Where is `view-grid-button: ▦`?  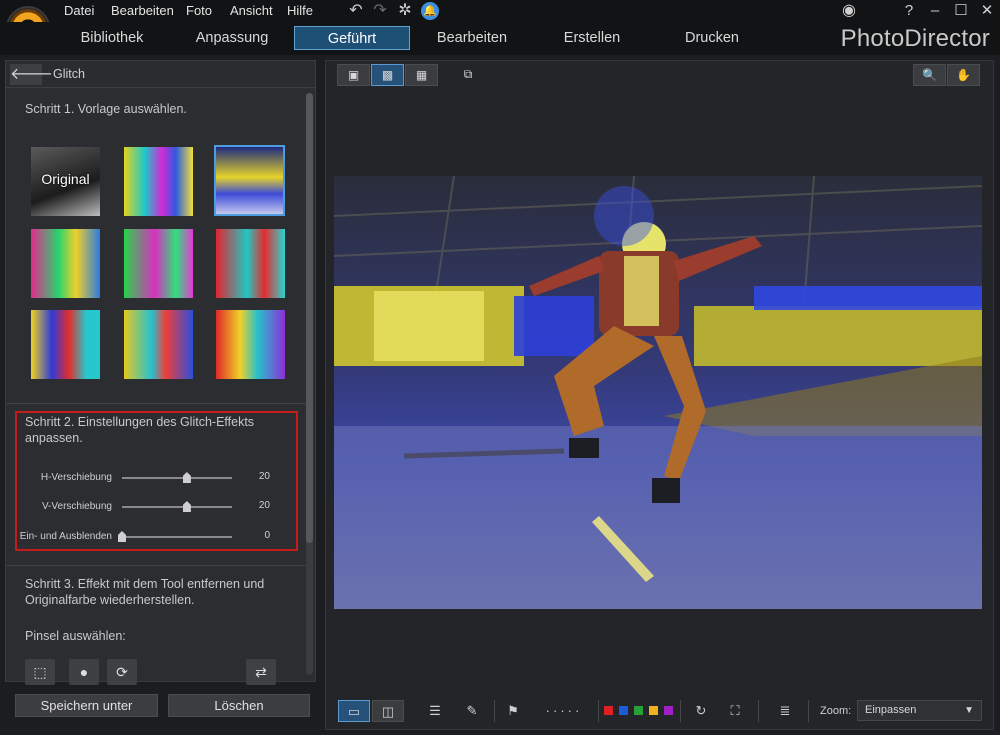
view-grid-button: ▦ is located at coordinates (421, 75).